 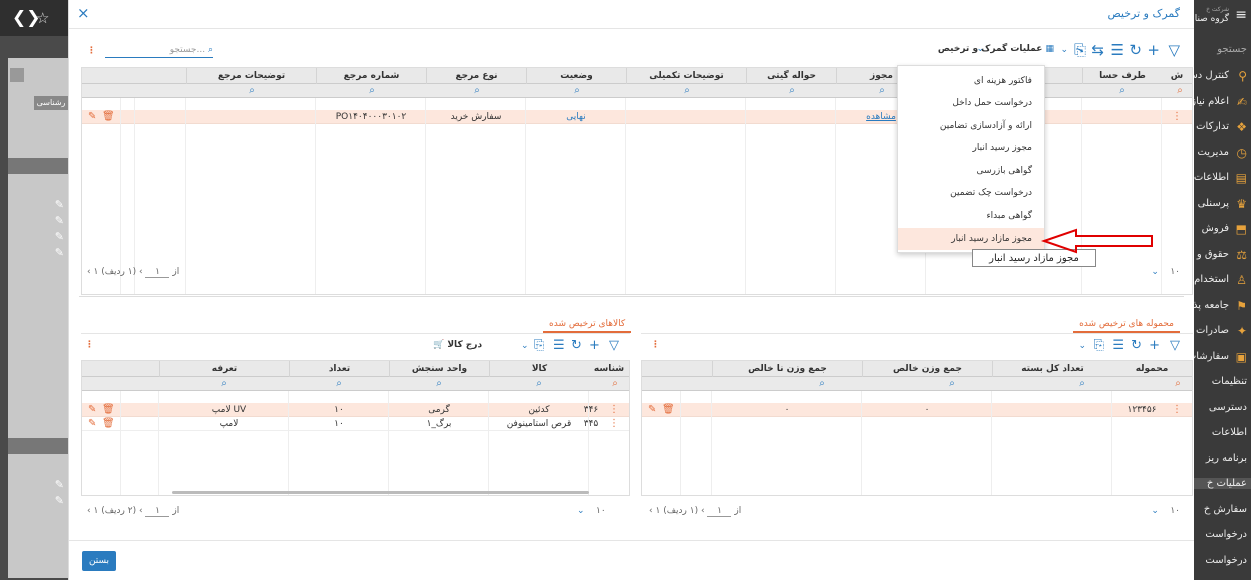 What do you see at coordinates (609, 369) in the screenshot?
I see `col-header: شناسه` at bounding box center [609, 369].